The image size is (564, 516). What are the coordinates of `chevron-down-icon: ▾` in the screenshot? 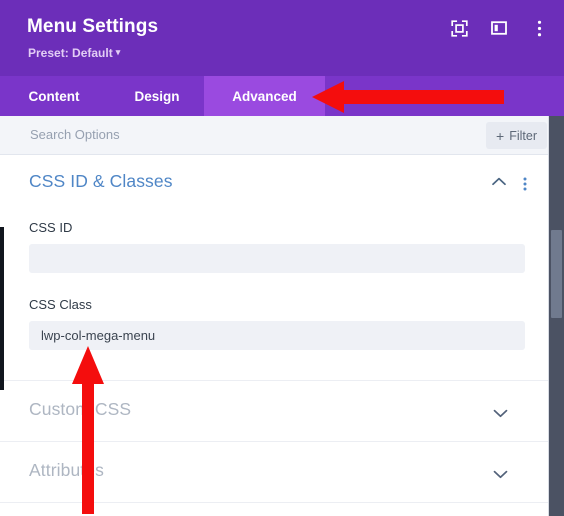 It's located at (118, 52).